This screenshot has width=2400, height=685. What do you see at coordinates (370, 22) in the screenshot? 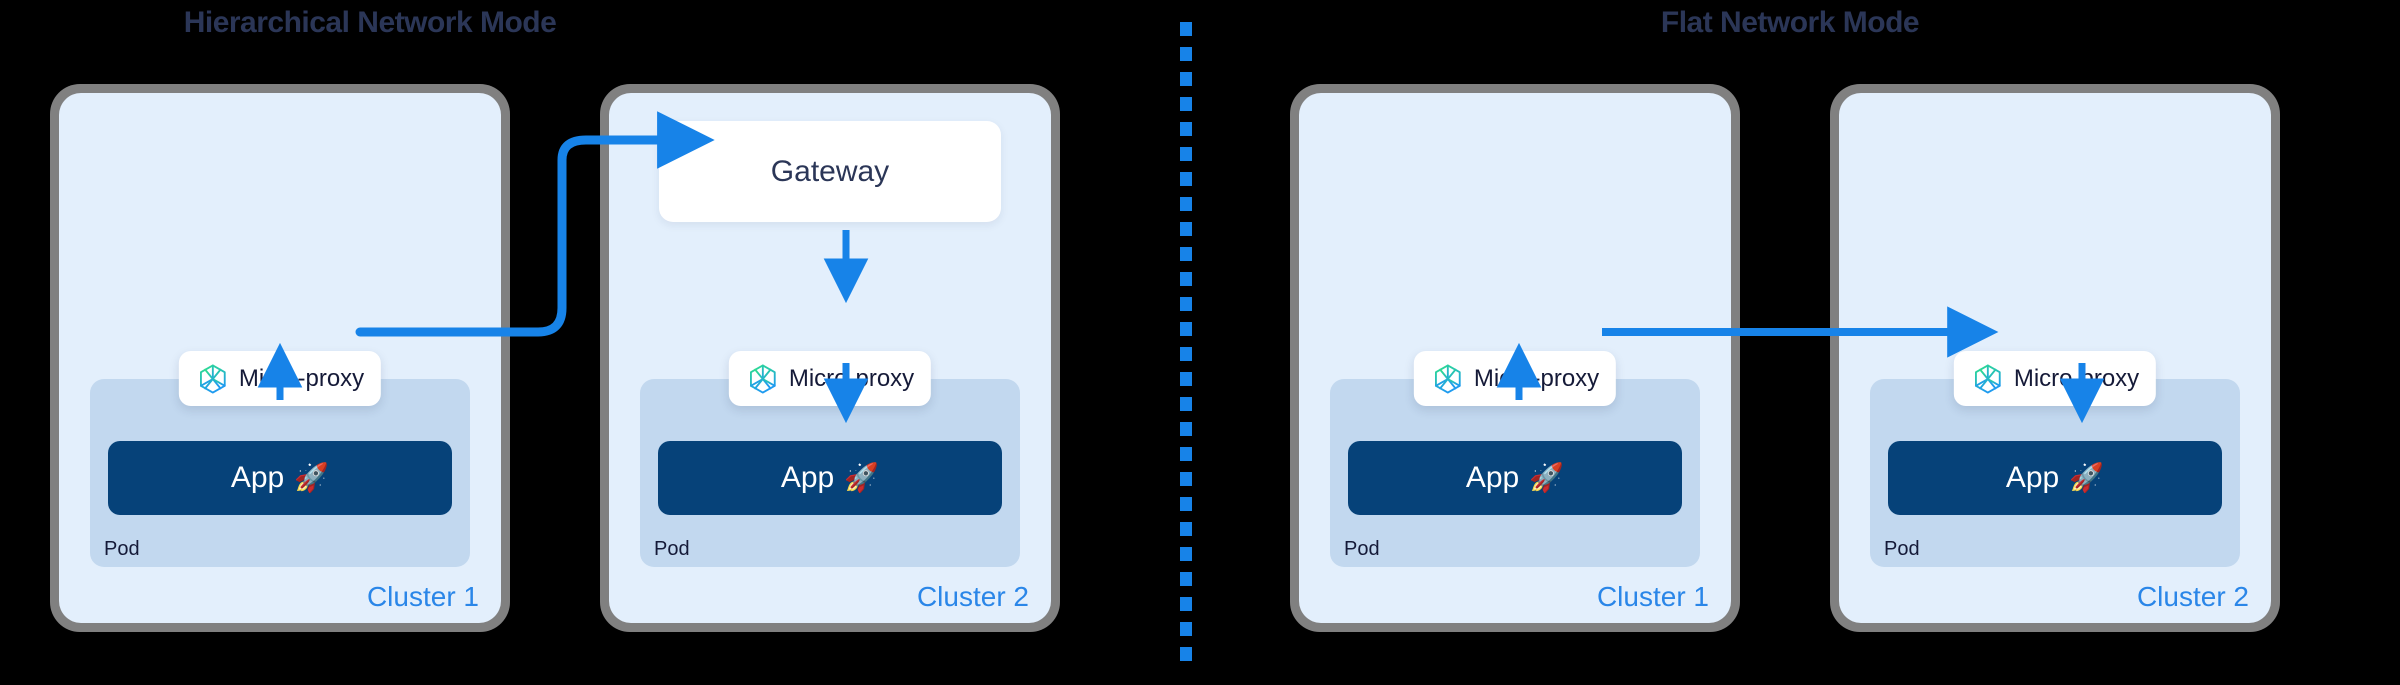
I see `panel-title-hierarchical: Hierarchical Network Mode` at bounding box center [370, 22].